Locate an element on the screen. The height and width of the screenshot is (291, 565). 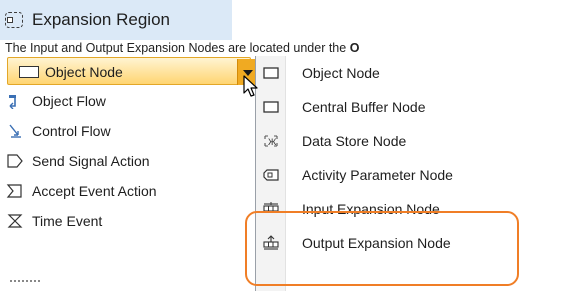
svg-text: Ж is located at coordinates (272, 142).